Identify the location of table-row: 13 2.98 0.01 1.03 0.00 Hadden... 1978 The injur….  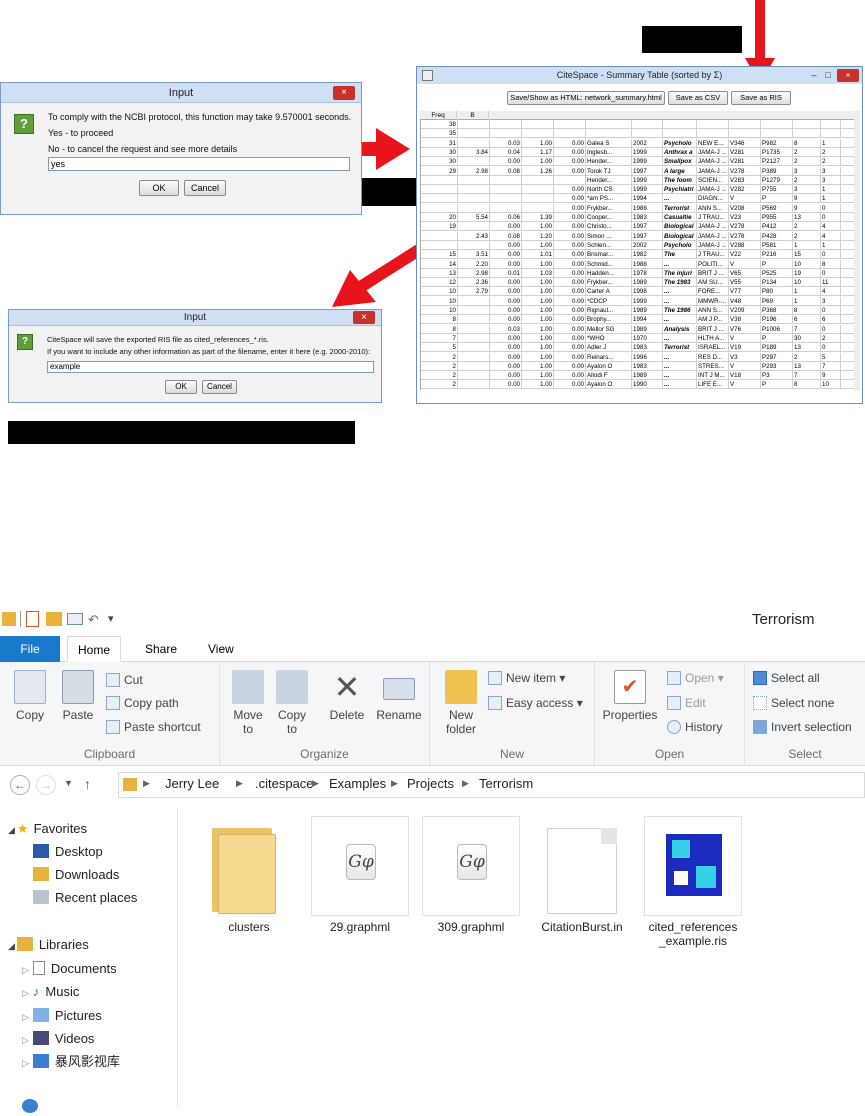
(640, 273).